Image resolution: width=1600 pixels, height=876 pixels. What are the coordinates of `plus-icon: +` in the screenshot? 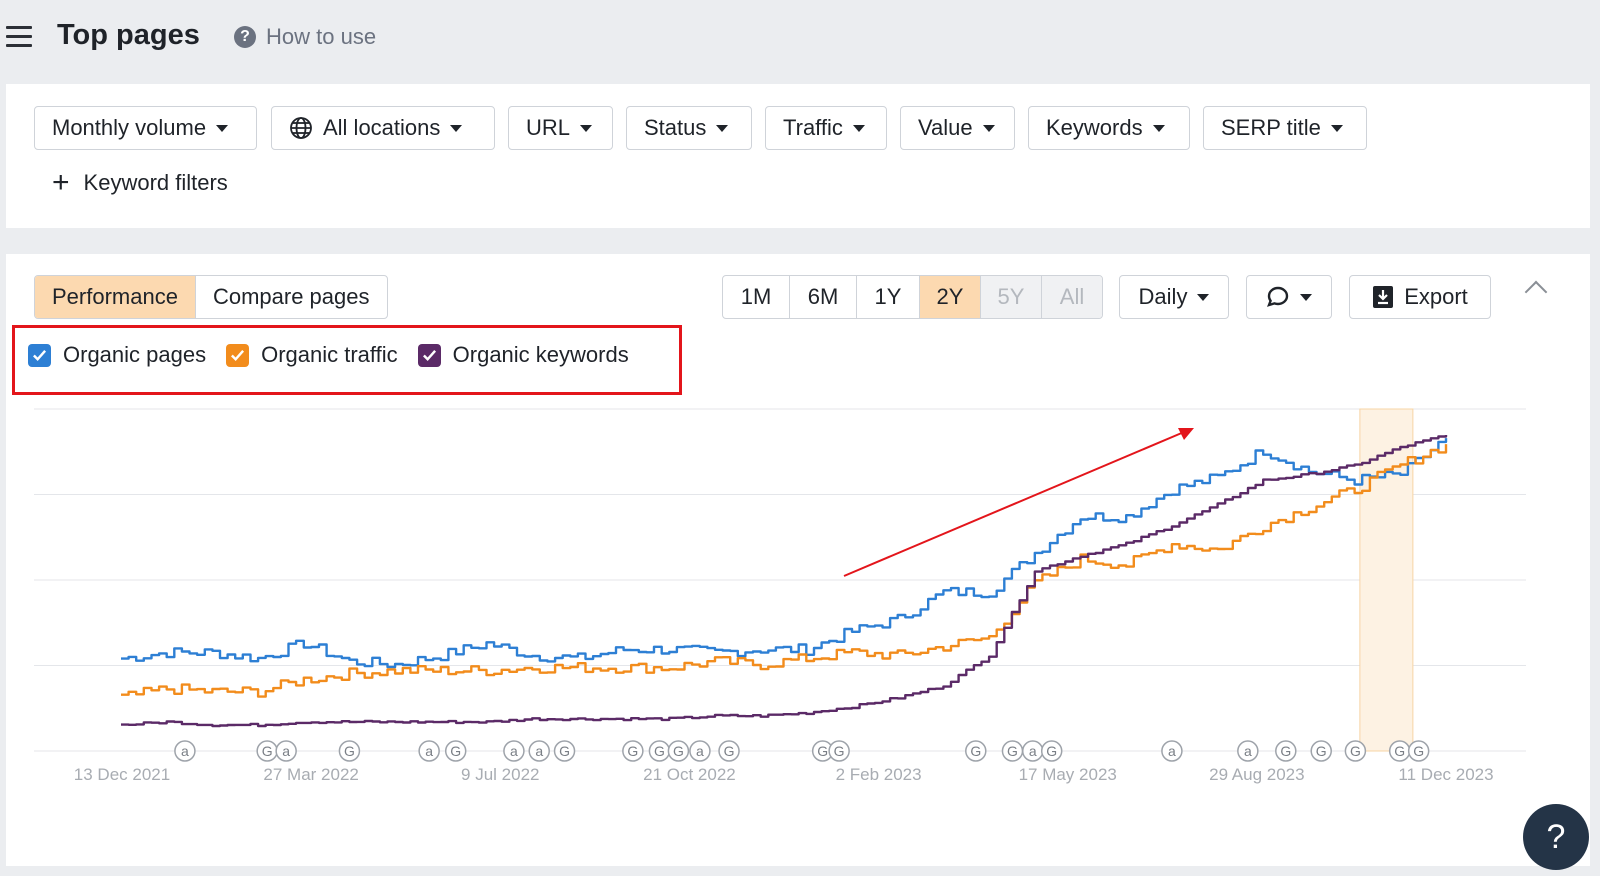 It's located at (61, 182).